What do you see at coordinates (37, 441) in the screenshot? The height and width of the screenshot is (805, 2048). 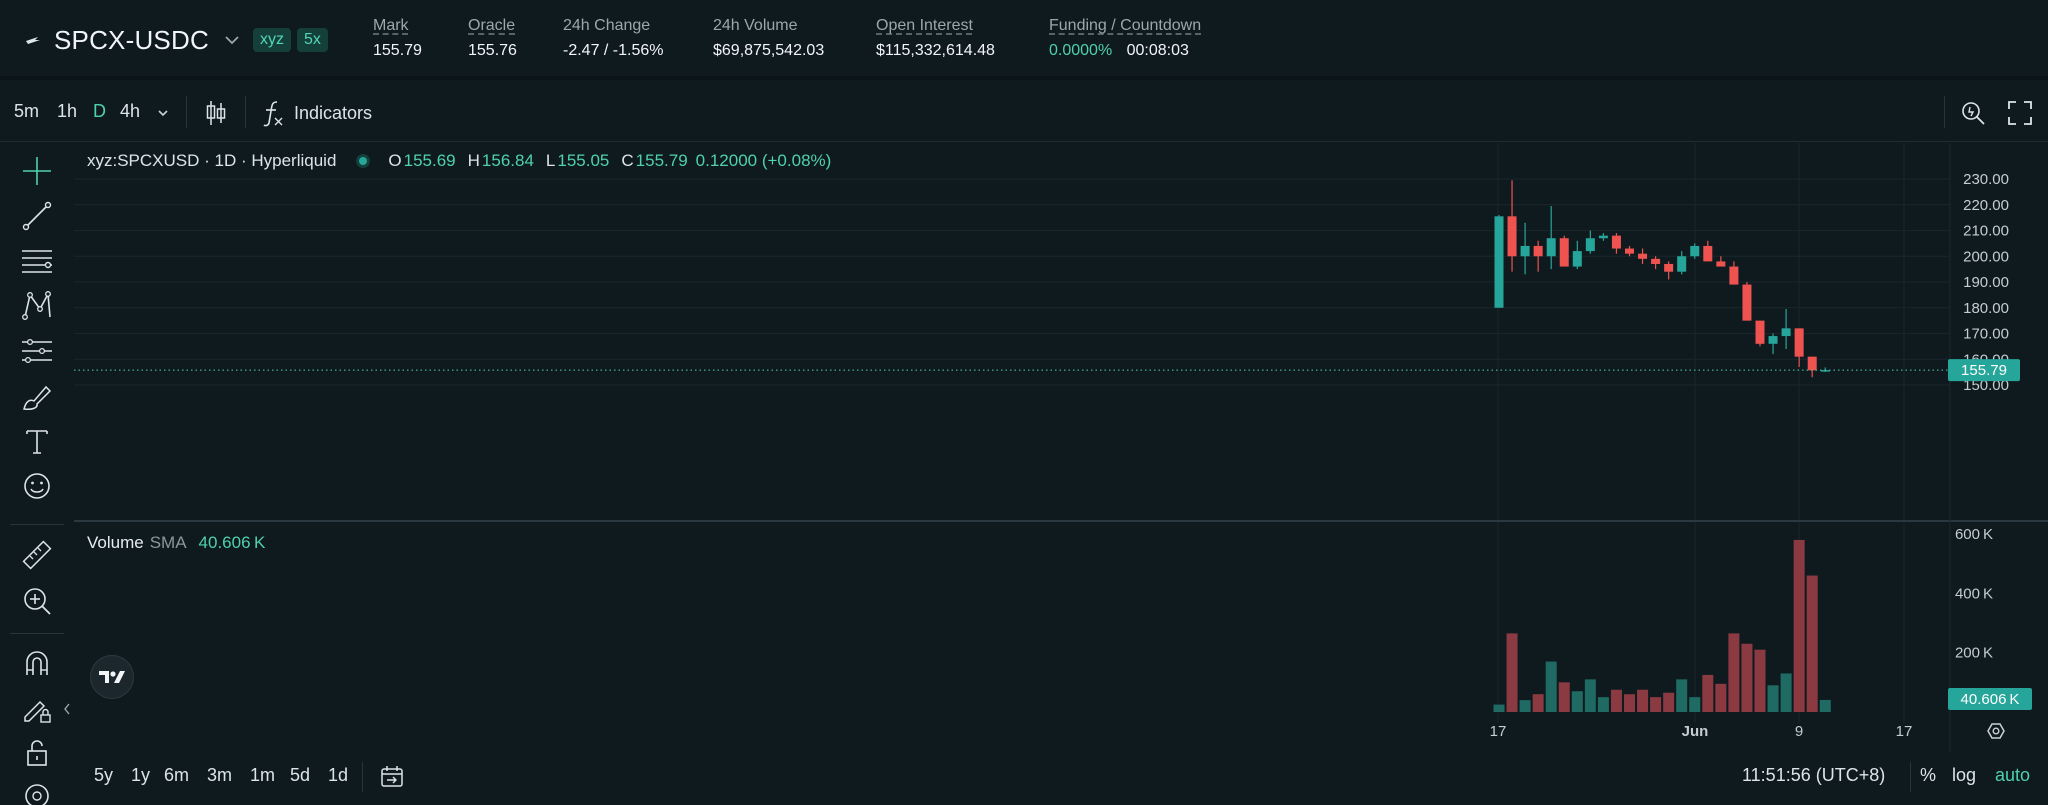 I see `text-icon` at bounding box center [37, 441].